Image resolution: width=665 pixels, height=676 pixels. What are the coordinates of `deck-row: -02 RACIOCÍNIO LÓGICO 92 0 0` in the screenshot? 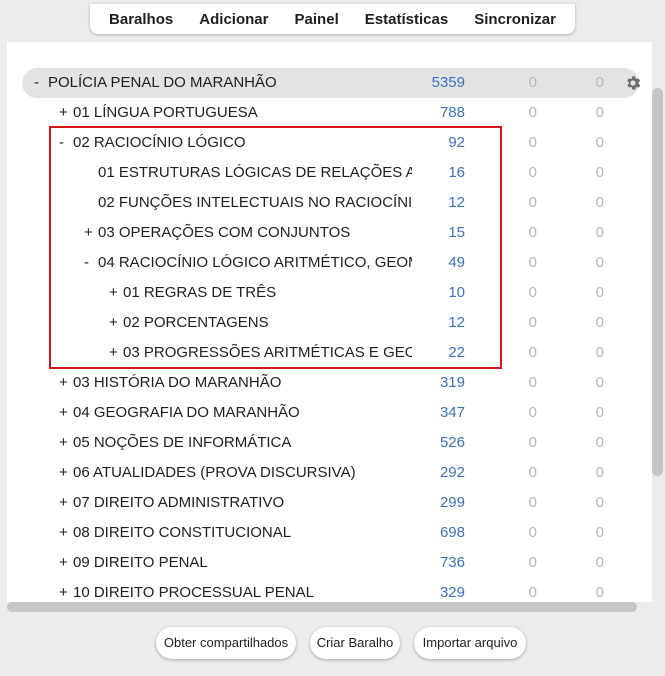 It's located at (330, 143).